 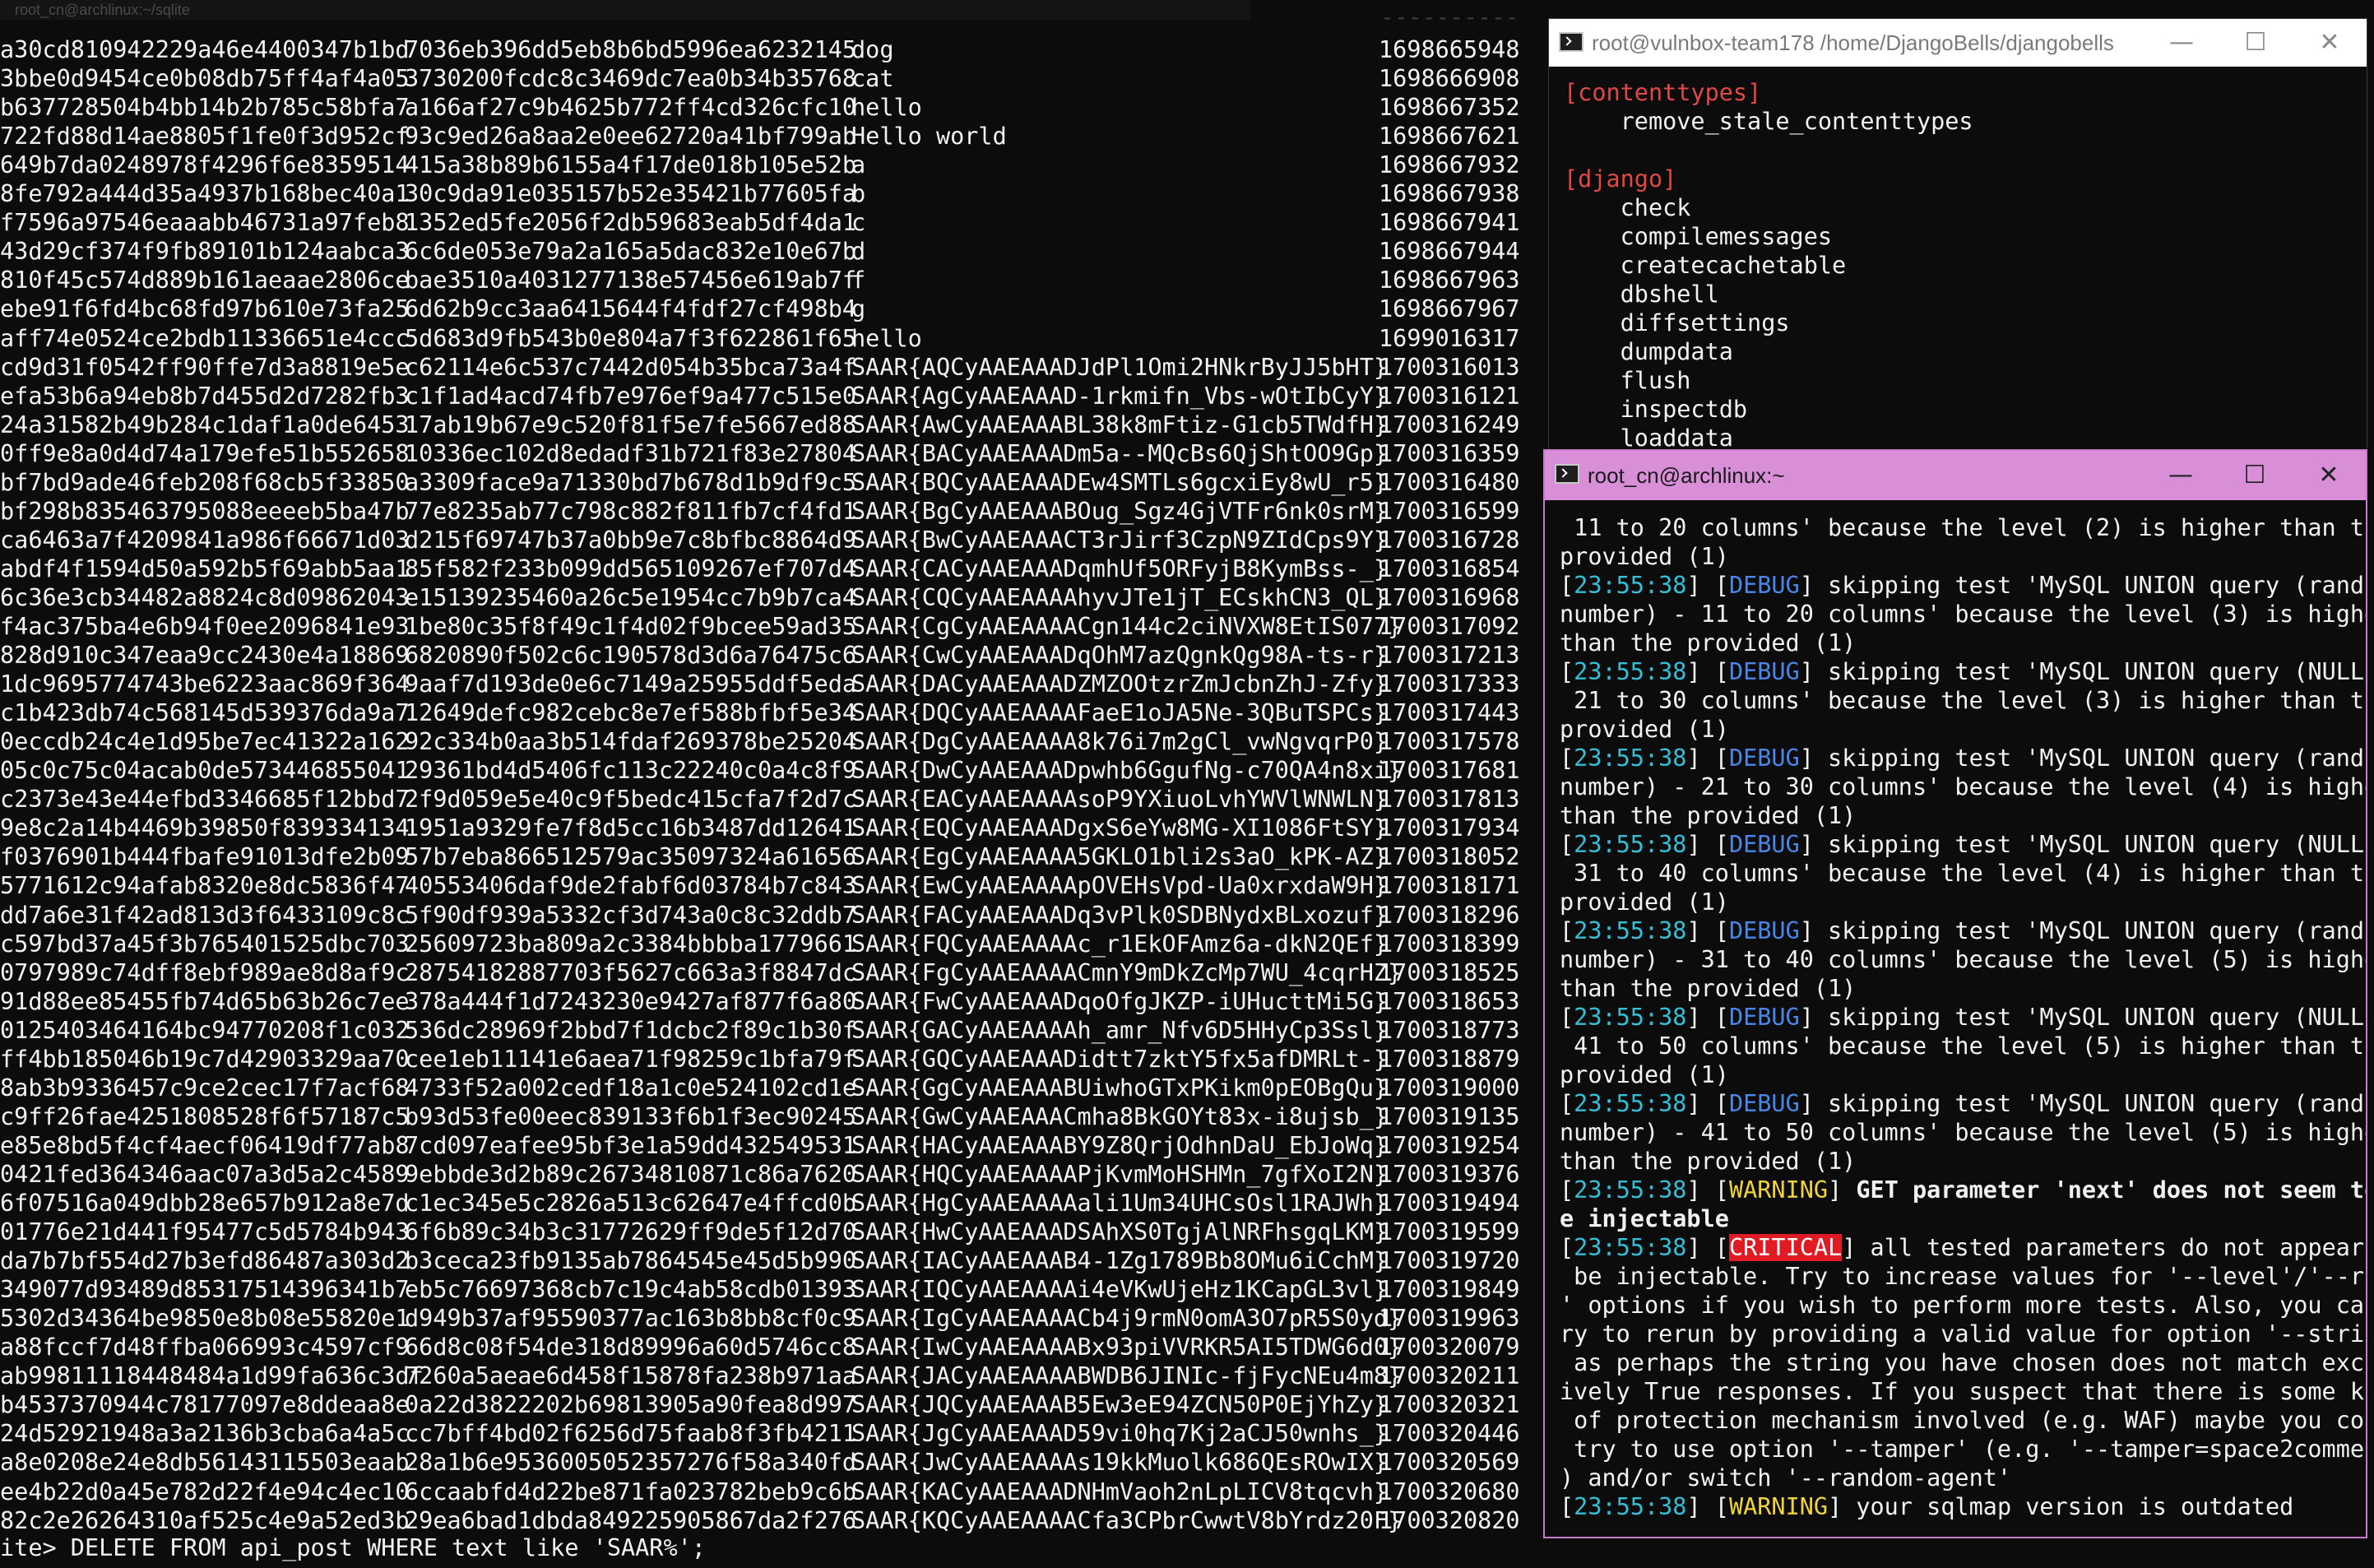 What do you see at coordinates (631, 857) in the screenshot?
I see `row-hash-cell: 57b7eba866512579ac35097324a61656` at bounding box center [631, 857].